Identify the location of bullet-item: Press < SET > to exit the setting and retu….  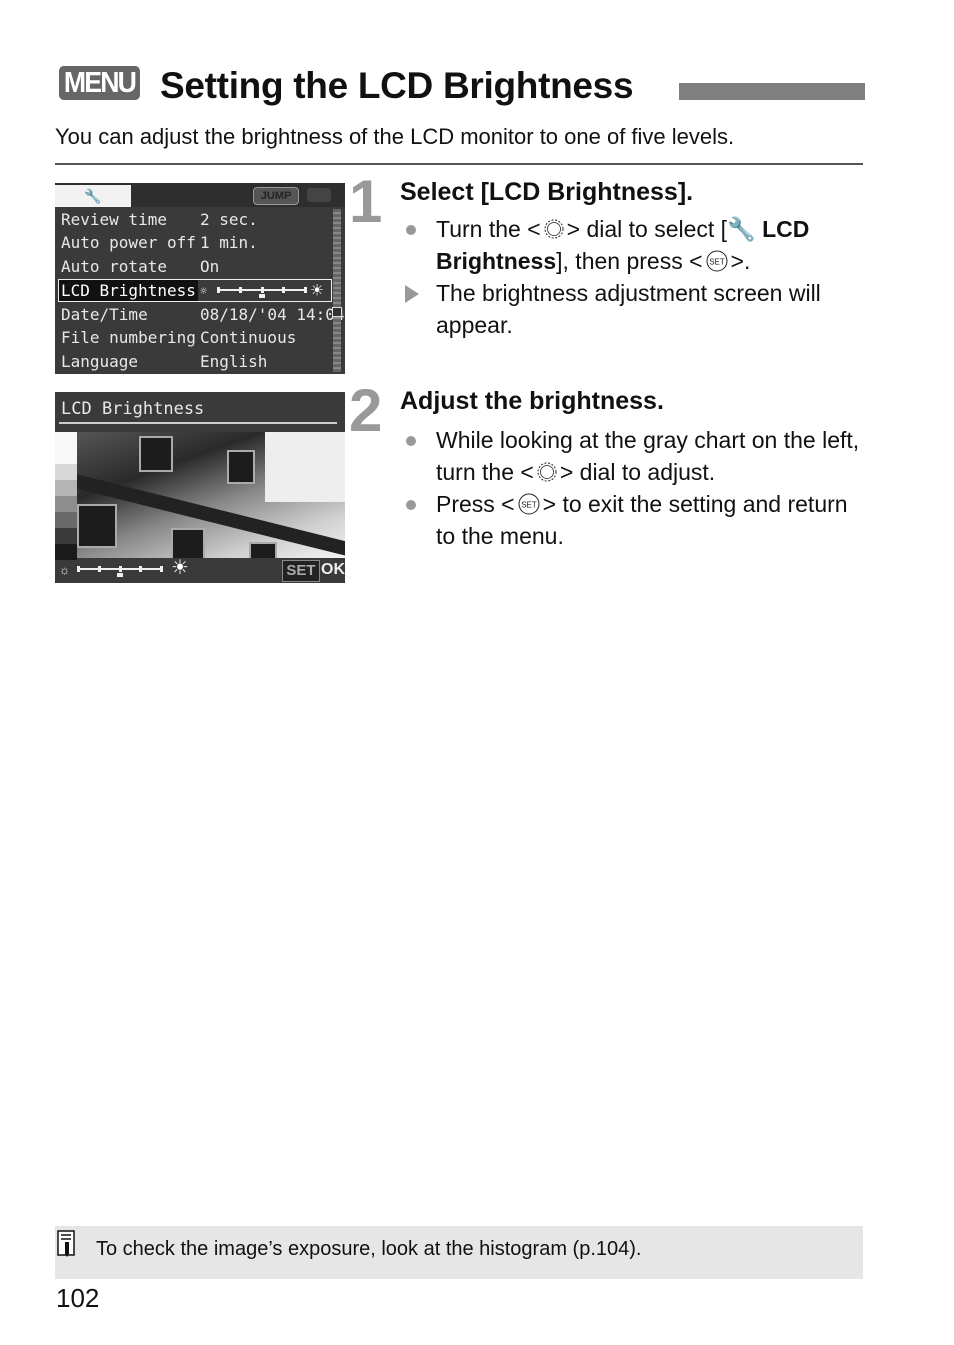
(630, 520).